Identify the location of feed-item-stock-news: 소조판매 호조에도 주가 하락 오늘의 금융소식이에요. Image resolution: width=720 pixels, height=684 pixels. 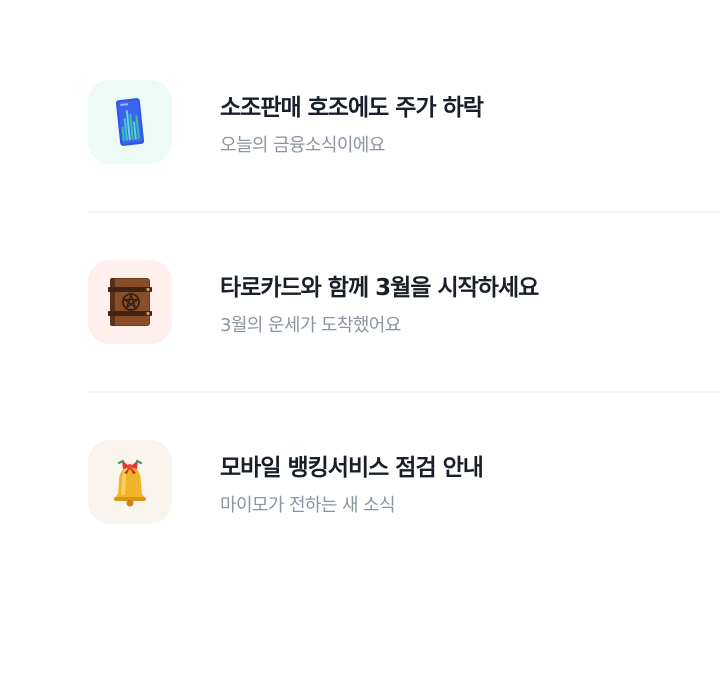
(404, 122).